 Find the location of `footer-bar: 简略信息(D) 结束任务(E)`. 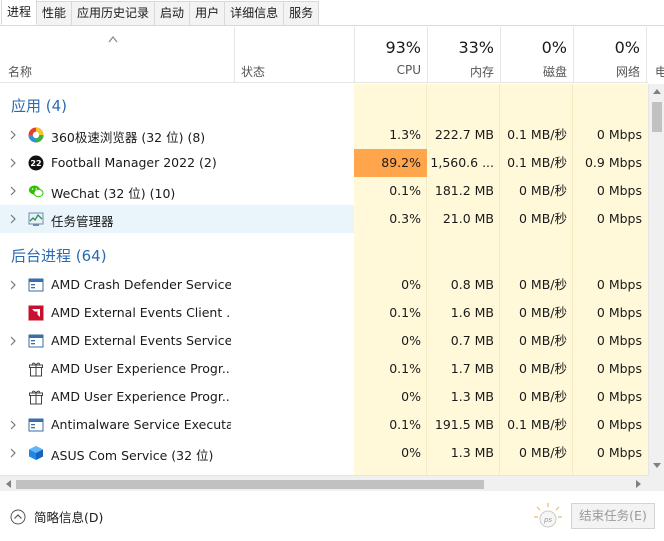

footer-bar: 简略信息(D) 结束任务(E) is located at coordinates (332, 516).